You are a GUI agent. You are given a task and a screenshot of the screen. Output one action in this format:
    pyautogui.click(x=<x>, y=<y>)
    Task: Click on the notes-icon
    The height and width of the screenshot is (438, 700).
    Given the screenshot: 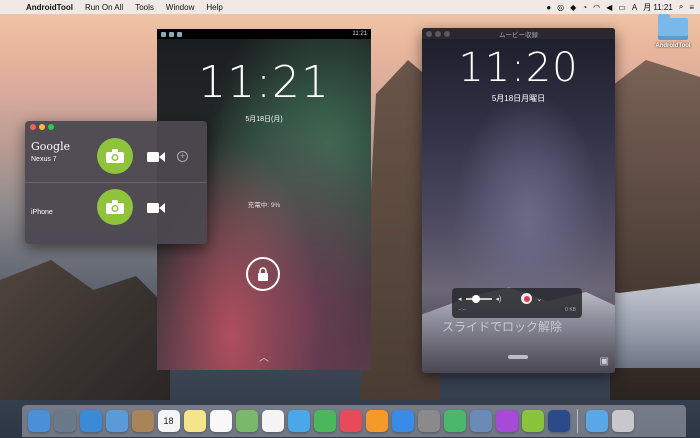 What is the action you would take?
    pyautogui.click(x=194, y=421)
    